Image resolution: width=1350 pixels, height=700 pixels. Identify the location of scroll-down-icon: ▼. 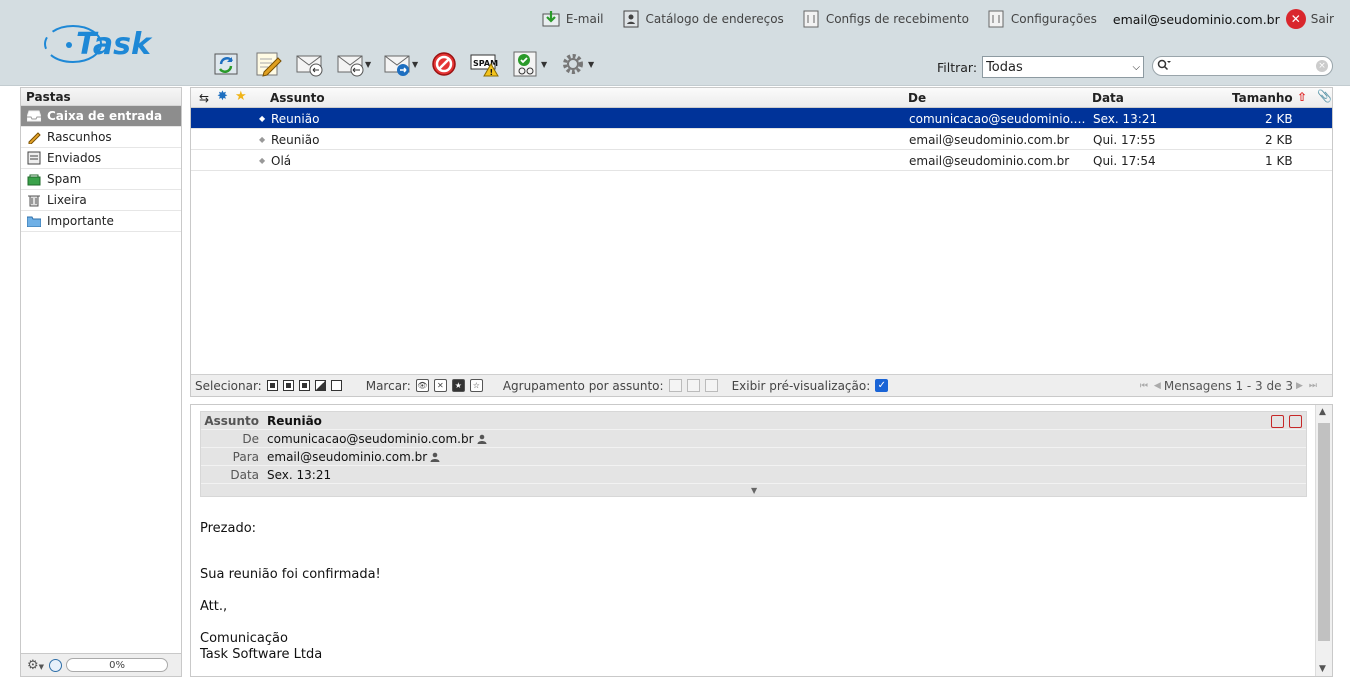
(1322, 669).